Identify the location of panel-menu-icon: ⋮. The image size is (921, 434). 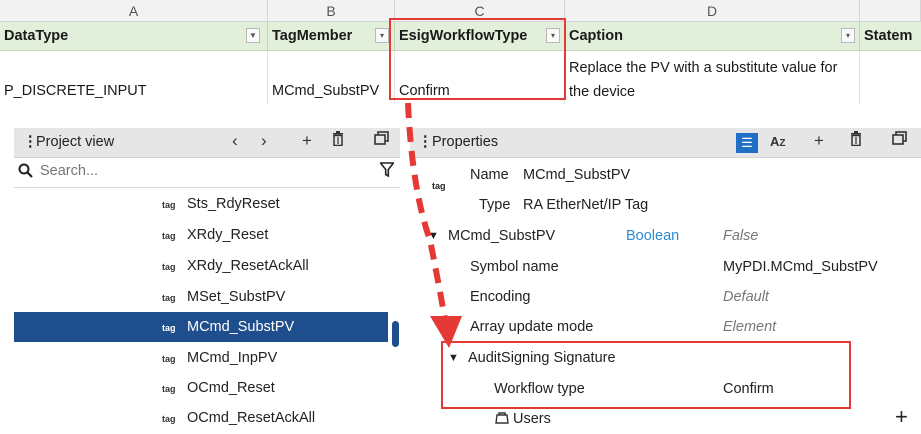
(425, 142).